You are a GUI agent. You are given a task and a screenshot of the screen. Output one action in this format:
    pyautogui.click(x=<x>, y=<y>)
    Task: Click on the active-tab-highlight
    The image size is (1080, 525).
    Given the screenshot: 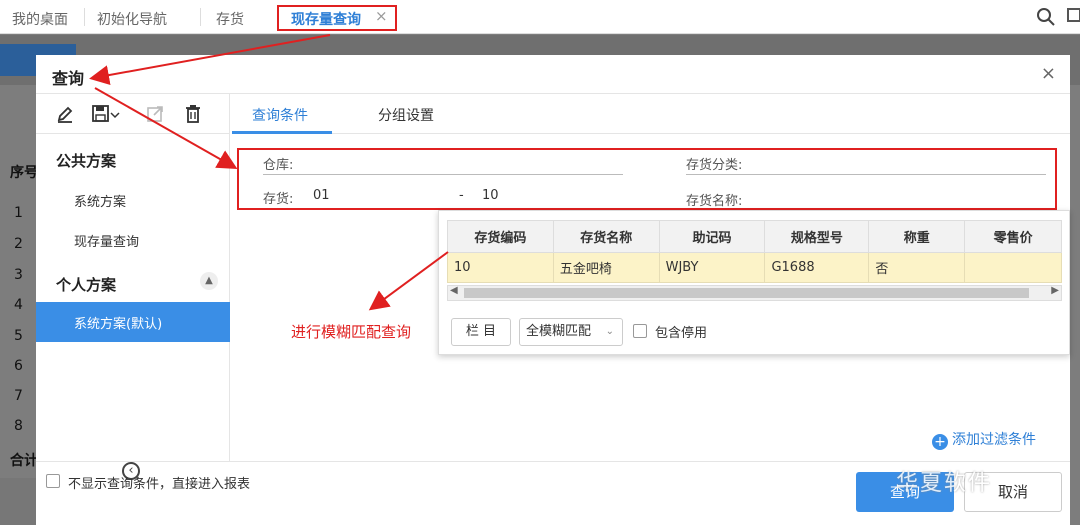 What is the action you would take?
    pyautogui.click(x=337, y=18)
    